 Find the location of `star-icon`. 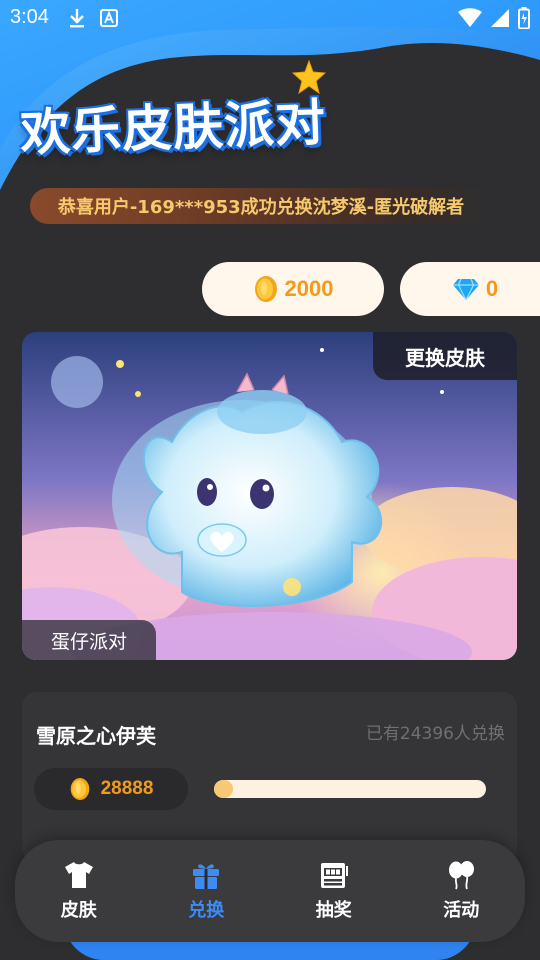

star-icon is located at coordinates (309, 77).